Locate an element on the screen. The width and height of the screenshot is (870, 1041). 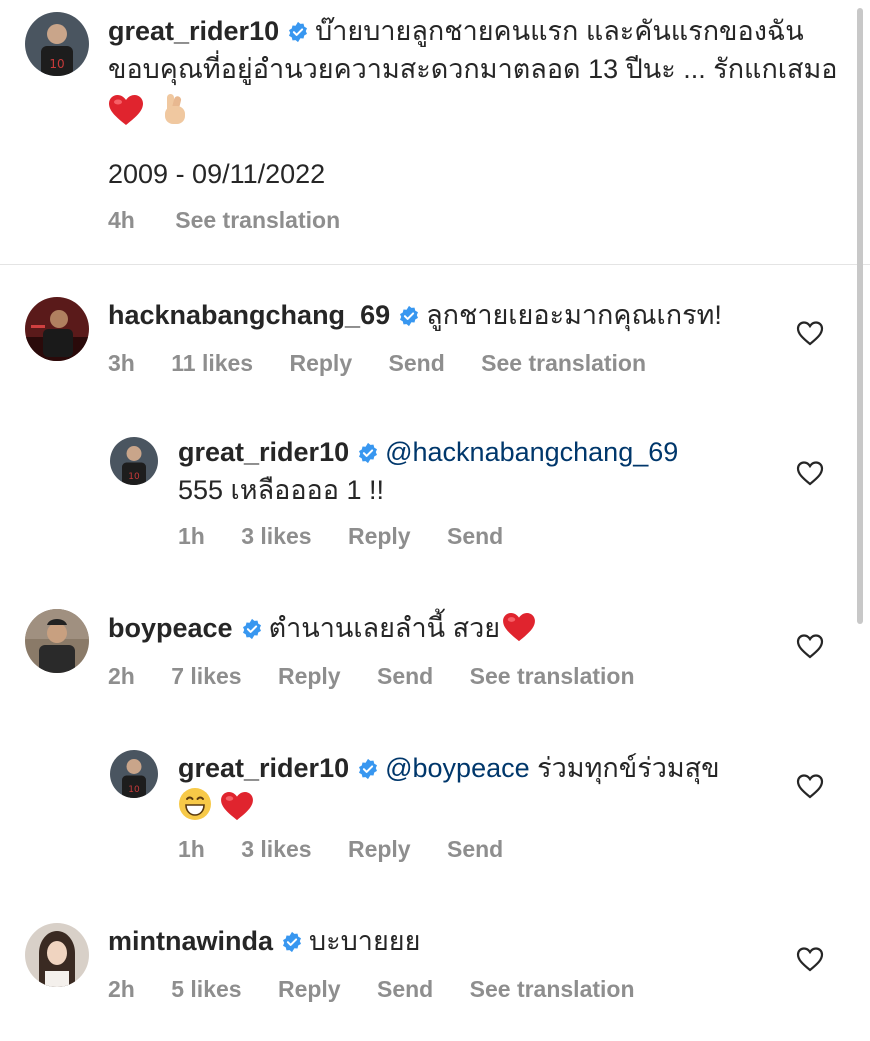
mention-link: @hacknabangchang_69 is located at coordinates (531, 452).